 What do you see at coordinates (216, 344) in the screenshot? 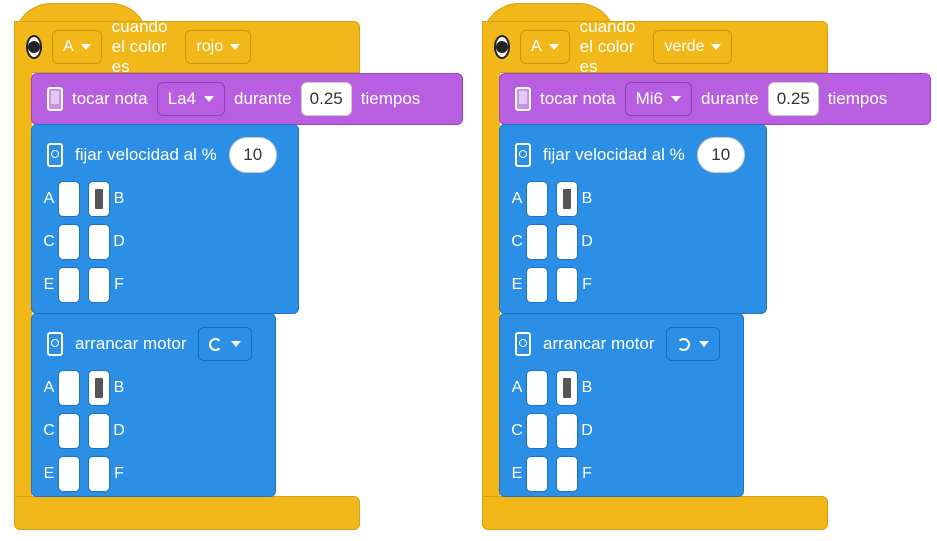
I see `rotate-clockwise-icon` at bounding box center [216, 344].